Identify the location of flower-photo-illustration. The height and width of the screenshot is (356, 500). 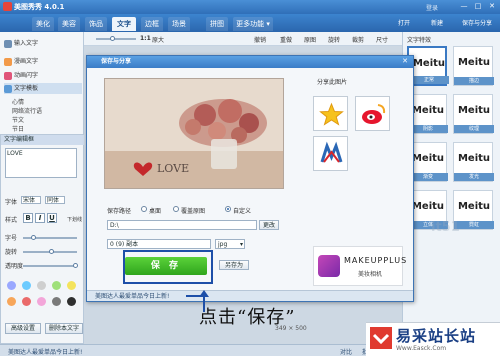
(194, 133).